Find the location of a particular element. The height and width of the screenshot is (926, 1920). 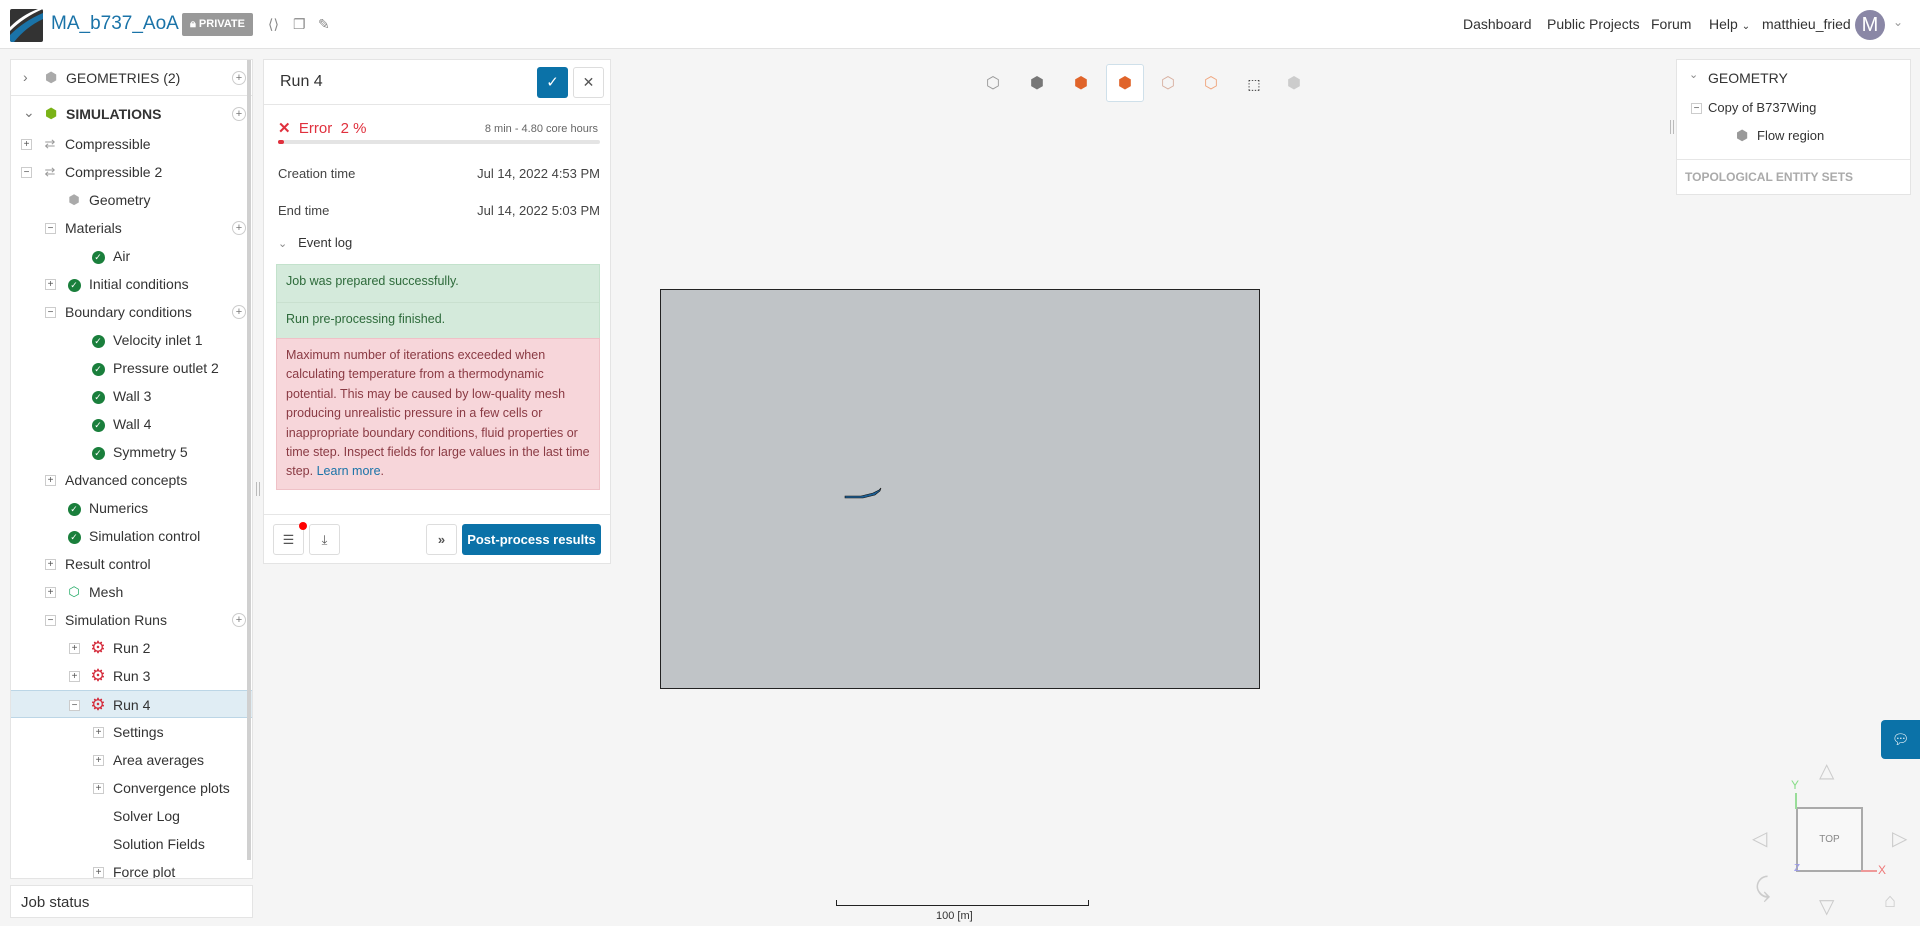

add-simulation-button: + is located at coordinates (239, 114).